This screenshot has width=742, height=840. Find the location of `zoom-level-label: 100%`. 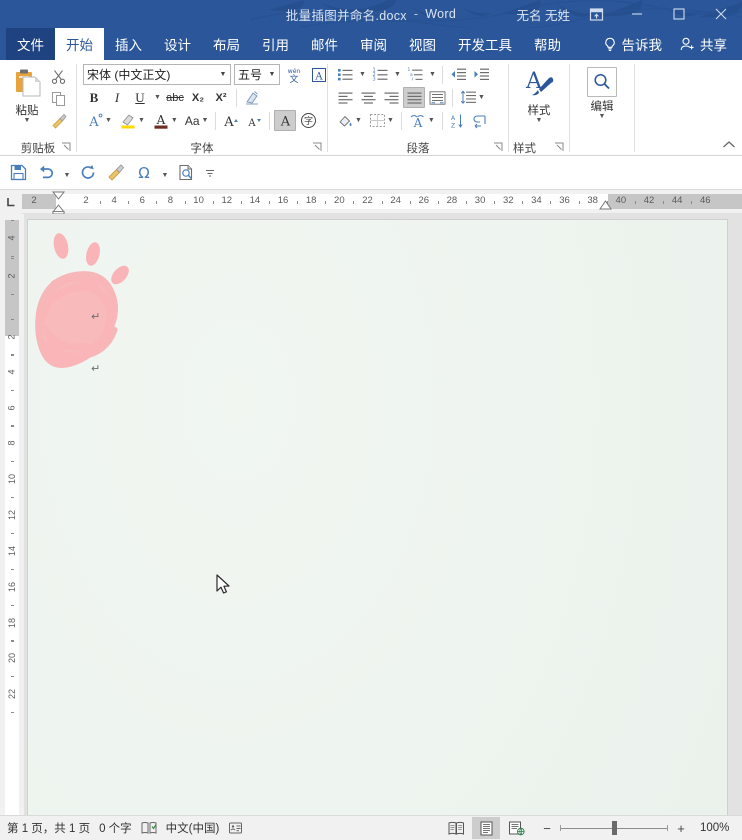

zoom-level-label: 100% is located at coordinates (717, 828).